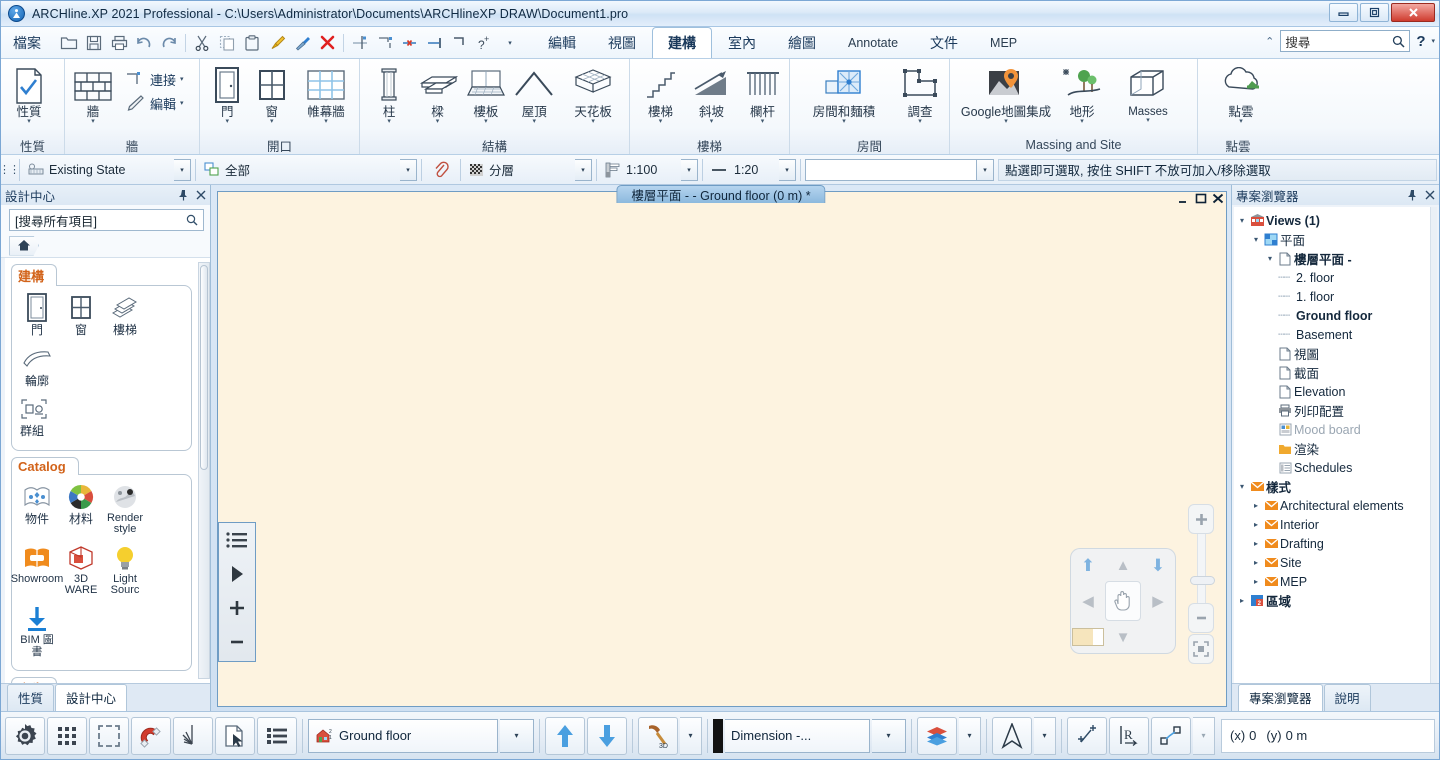  What do you see at coordinates (237, 608) in the screenshot?
I see `plus-icon` at bounding box center [237, 608].